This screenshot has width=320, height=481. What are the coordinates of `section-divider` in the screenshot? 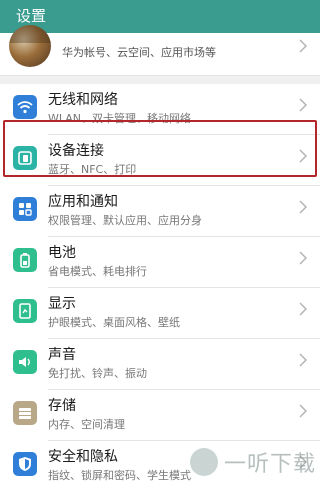 It's located at (160, 79).